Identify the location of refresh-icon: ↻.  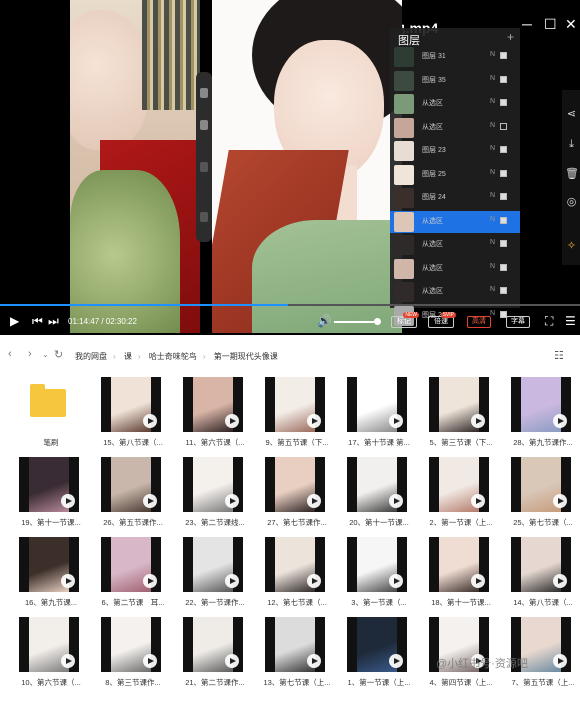
(58, 354).